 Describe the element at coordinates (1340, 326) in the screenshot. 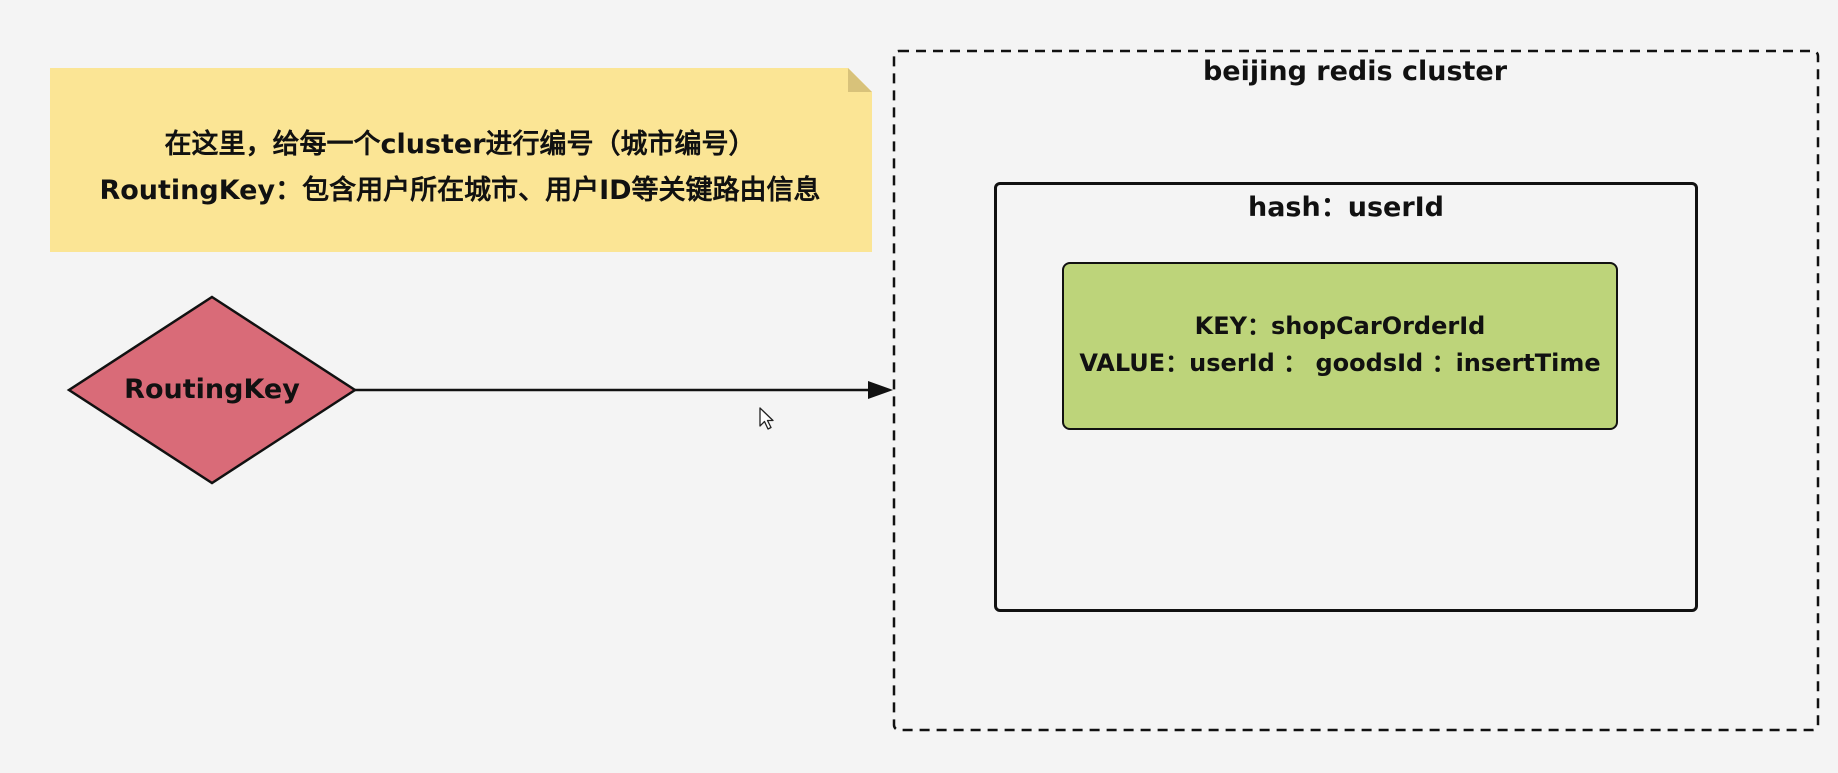

I see `key-line: KEY：shopCarOrderId` at that location.